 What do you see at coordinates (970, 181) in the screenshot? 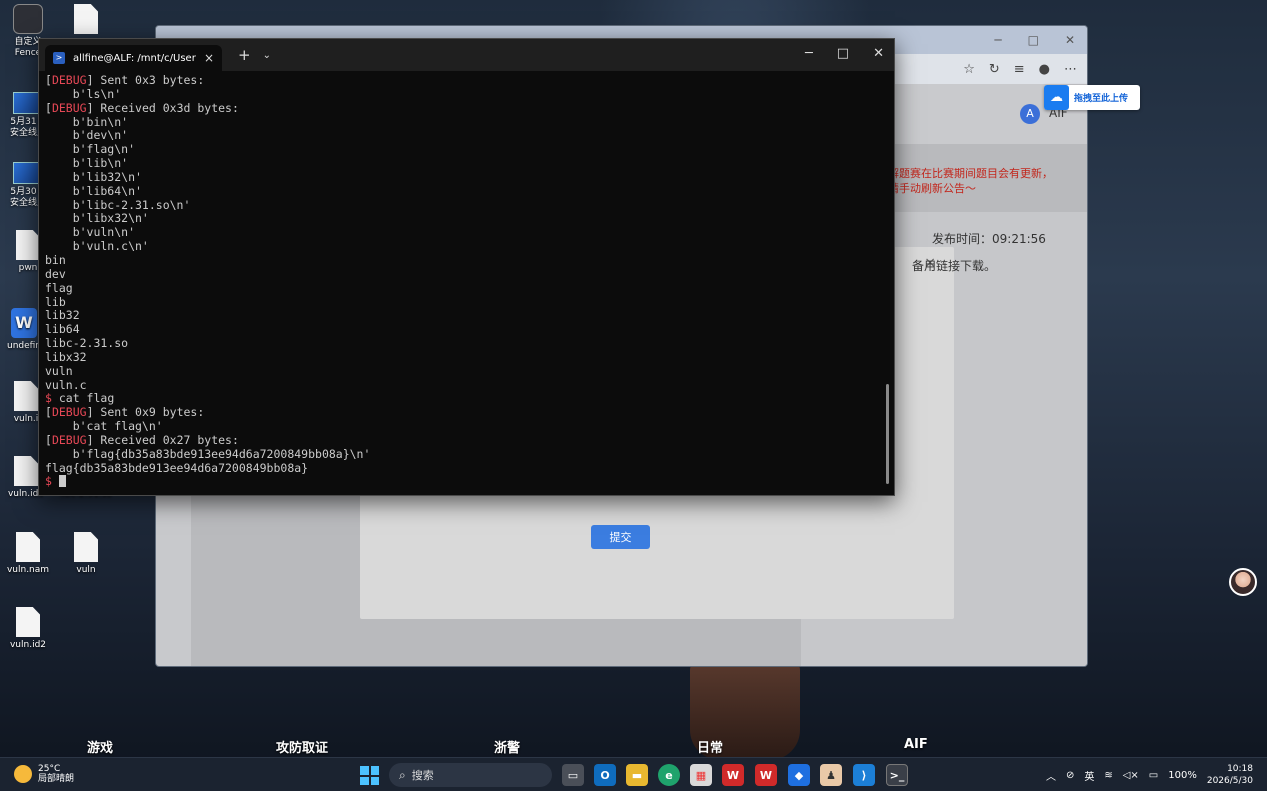
I see `notice-text: 解题赛在比赛期间题目会有更新，请手动刷新公告～` at bounding box center [970, 181].